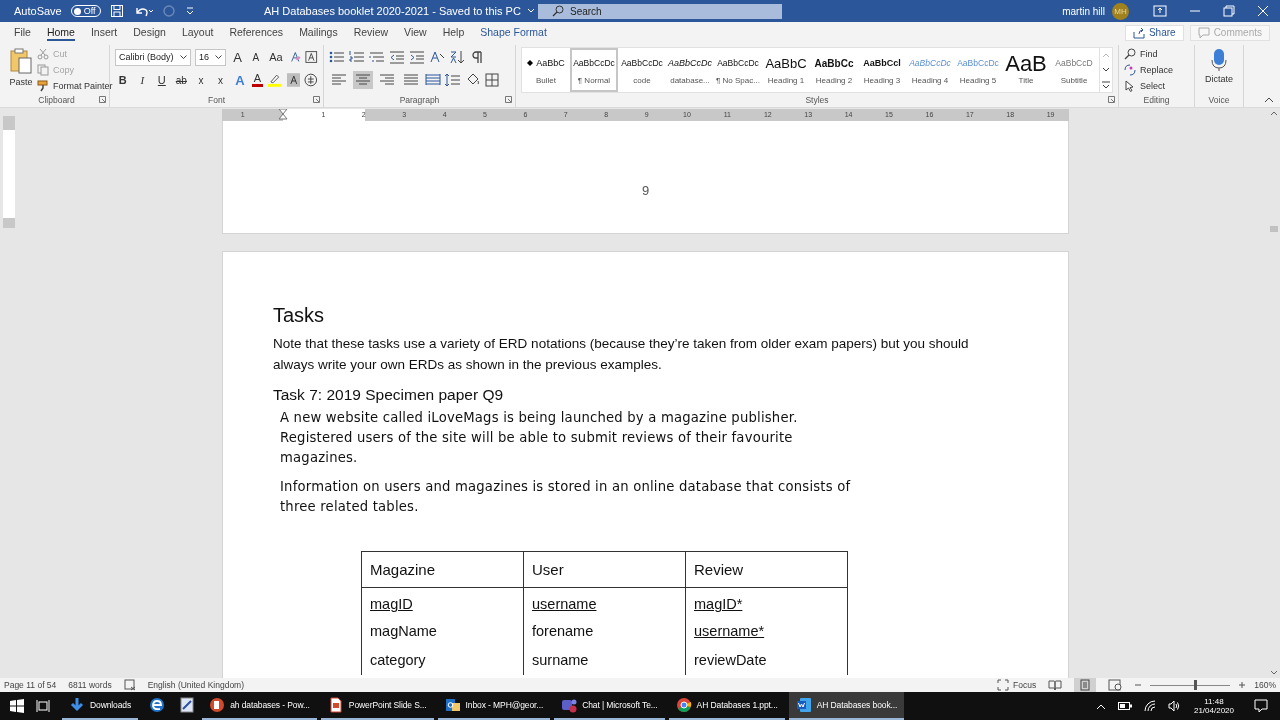 This screenshot has width=1280, height=720. Describe the element at coordinates (197, 32) in the screenshot. I see `ribbon-tab: Layout` at that location.